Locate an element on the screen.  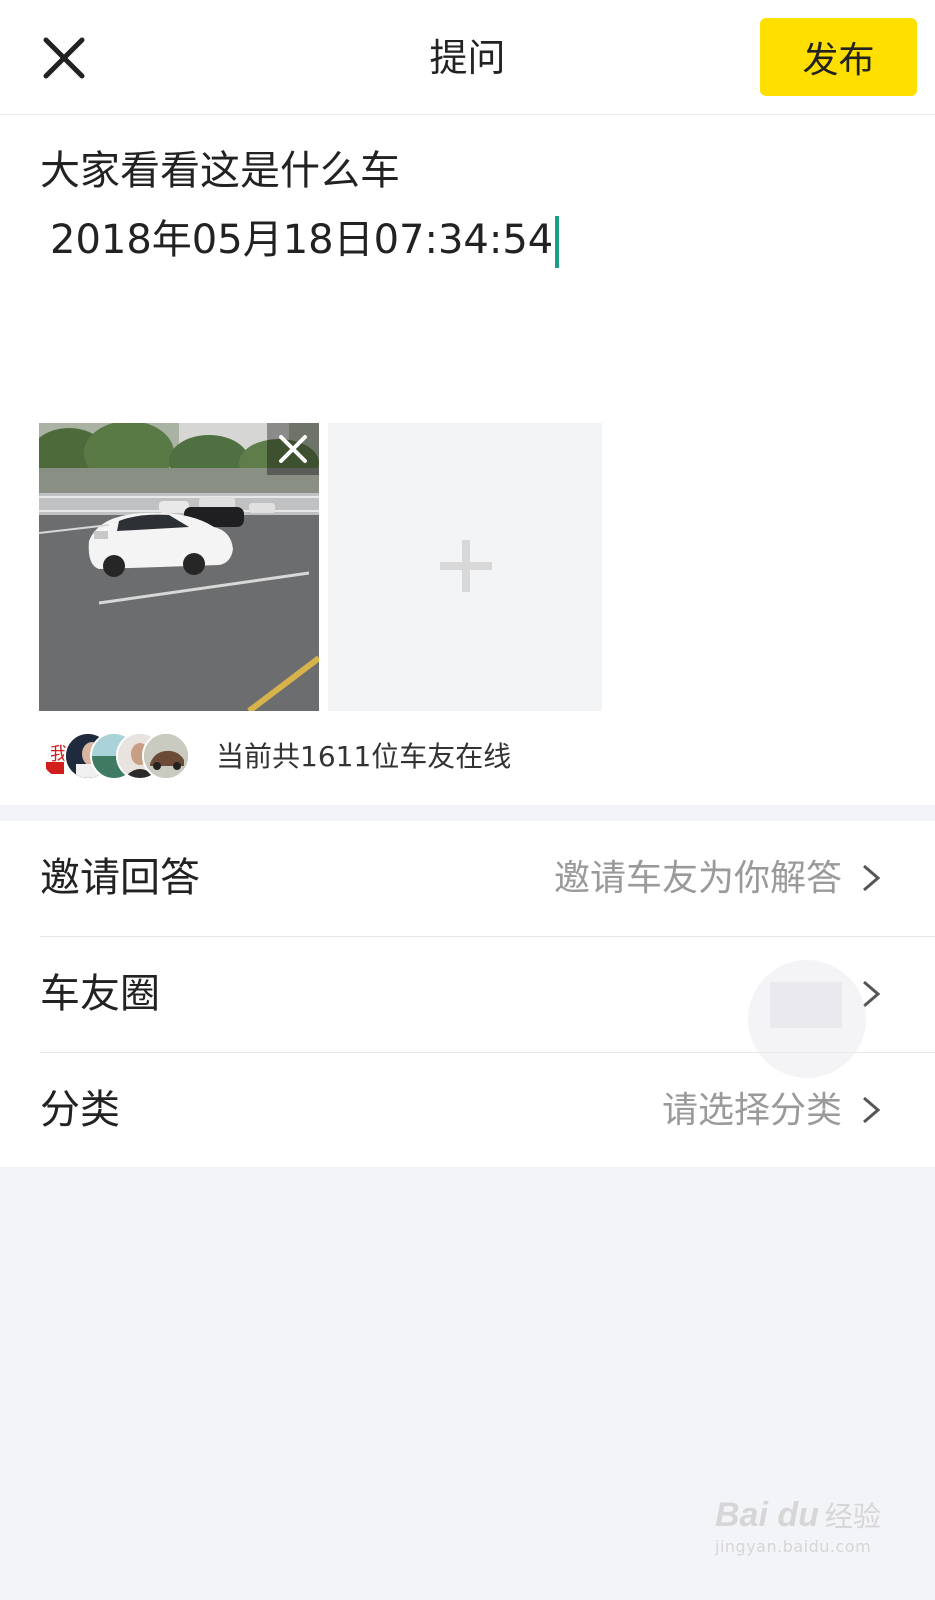
remove-photo-icon is located at coordinates (293, 449).